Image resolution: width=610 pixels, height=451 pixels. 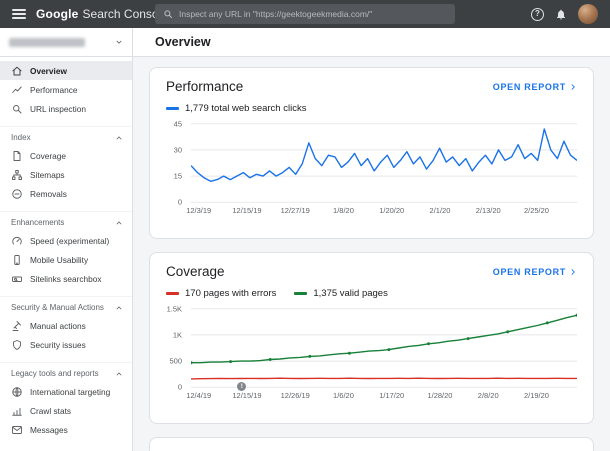 I want to click on legend-item: 170 pages with errors, so click(x=221, y=293).